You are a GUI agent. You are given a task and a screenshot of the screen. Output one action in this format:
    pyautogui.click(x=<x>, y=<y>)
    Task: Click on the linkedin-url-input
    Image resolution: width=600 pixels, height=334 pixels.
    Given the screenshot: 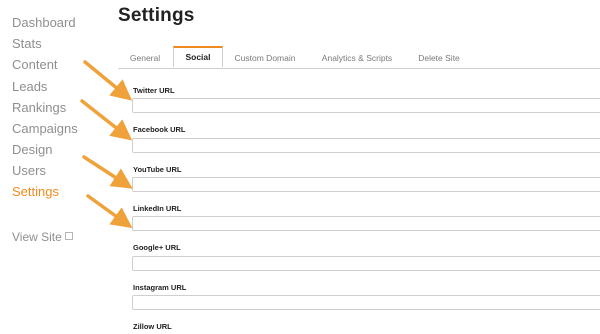 What is the action you would take?
    pyautogui.click(x=366, y=223)
    